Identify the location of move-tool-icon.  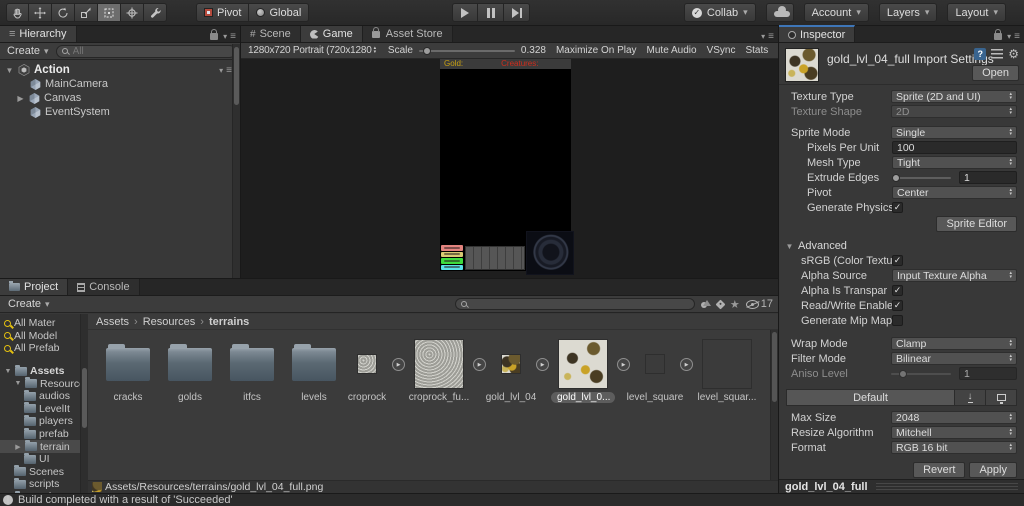
(40, 12).